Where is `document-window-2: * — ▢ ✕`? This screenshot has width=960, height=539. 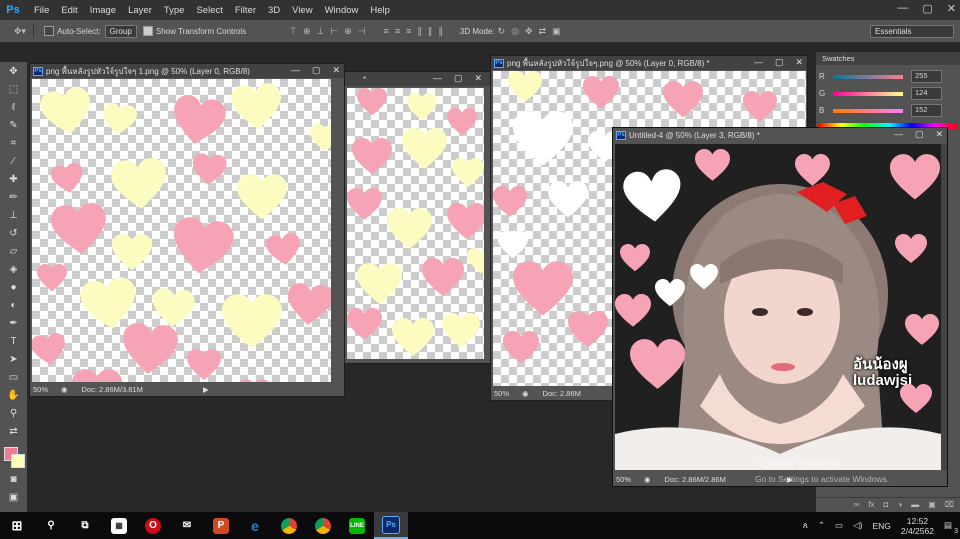
document-window-2: * — ▢ ✕ is located at coordinates (415, 217).